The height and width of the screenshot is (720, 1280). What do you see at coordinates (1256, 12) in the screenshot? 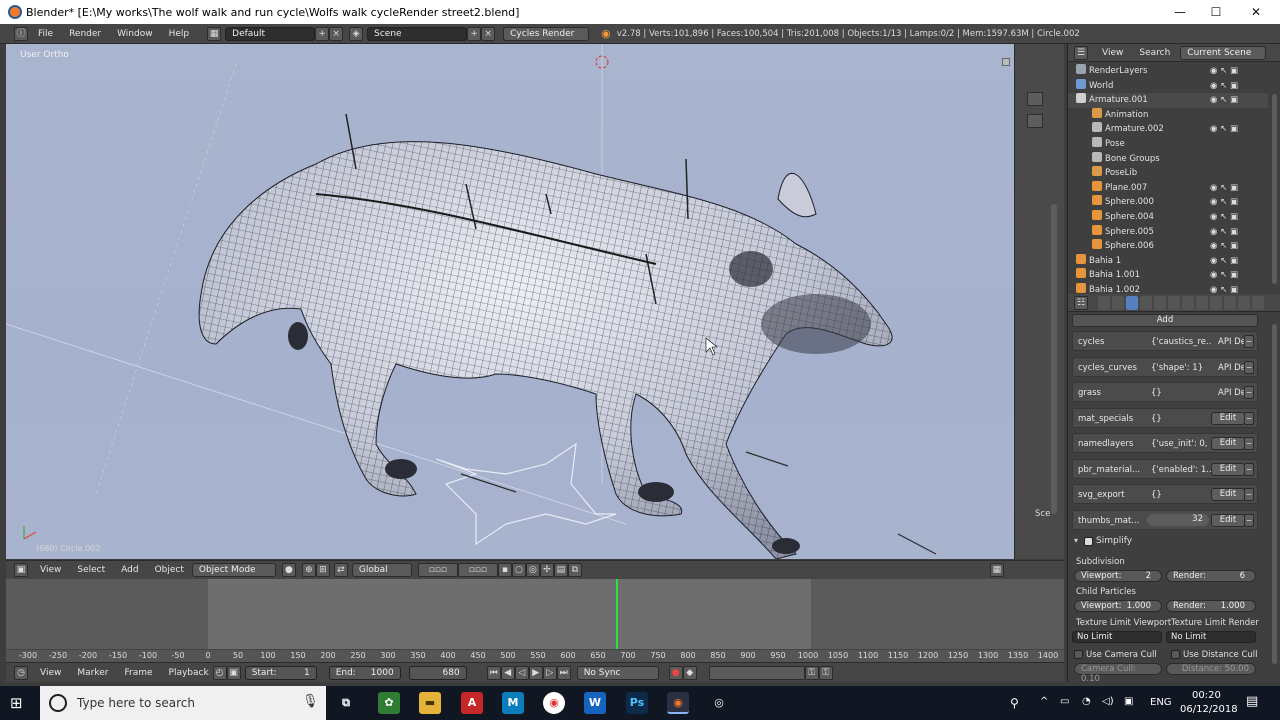
I see `close-window-button: ✕` at bounding box center [1256, 12].